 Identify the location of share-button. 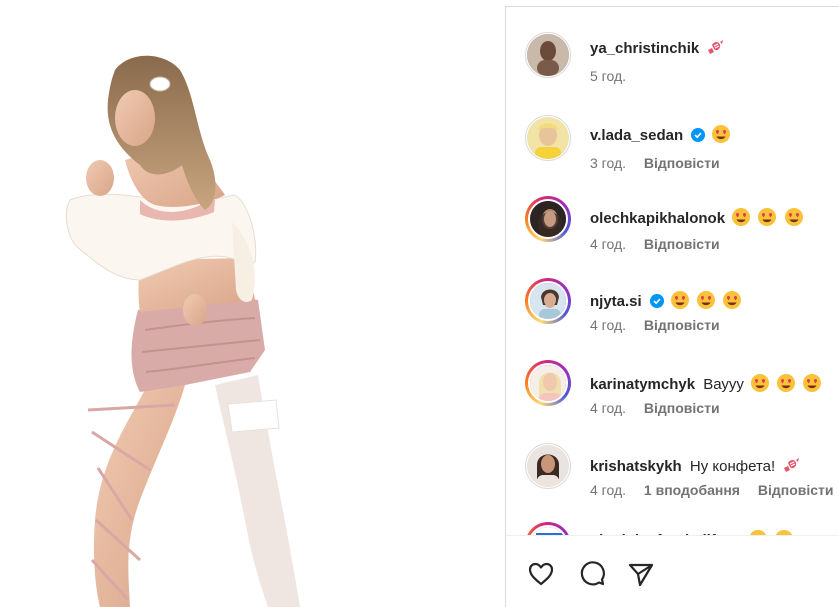
(641, 574).